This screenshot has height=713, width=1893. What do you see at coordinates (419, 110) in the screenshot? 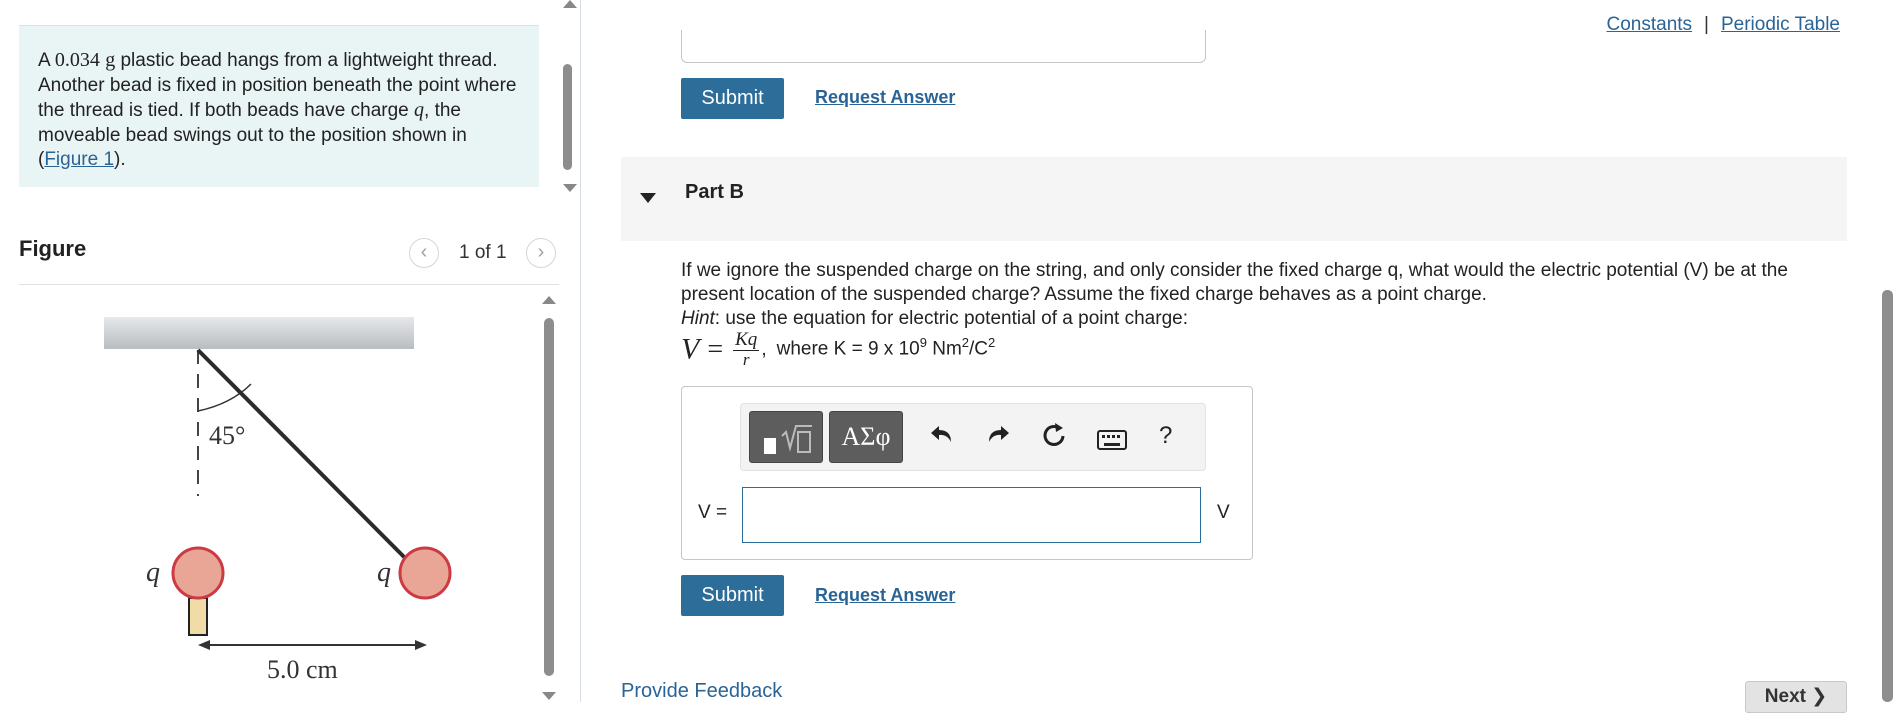
I see `charge-symbol: q` at bounding box center [419, 110].